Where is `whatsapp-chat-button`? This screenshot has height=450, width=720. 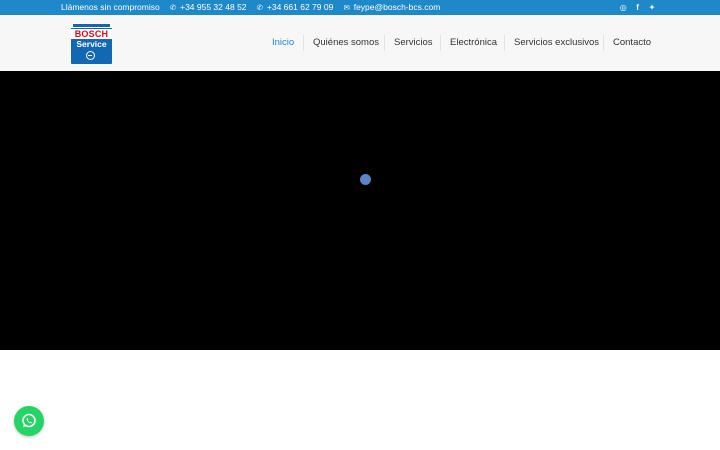 whatsapp-chat-button is located at coordinates (29, 421).